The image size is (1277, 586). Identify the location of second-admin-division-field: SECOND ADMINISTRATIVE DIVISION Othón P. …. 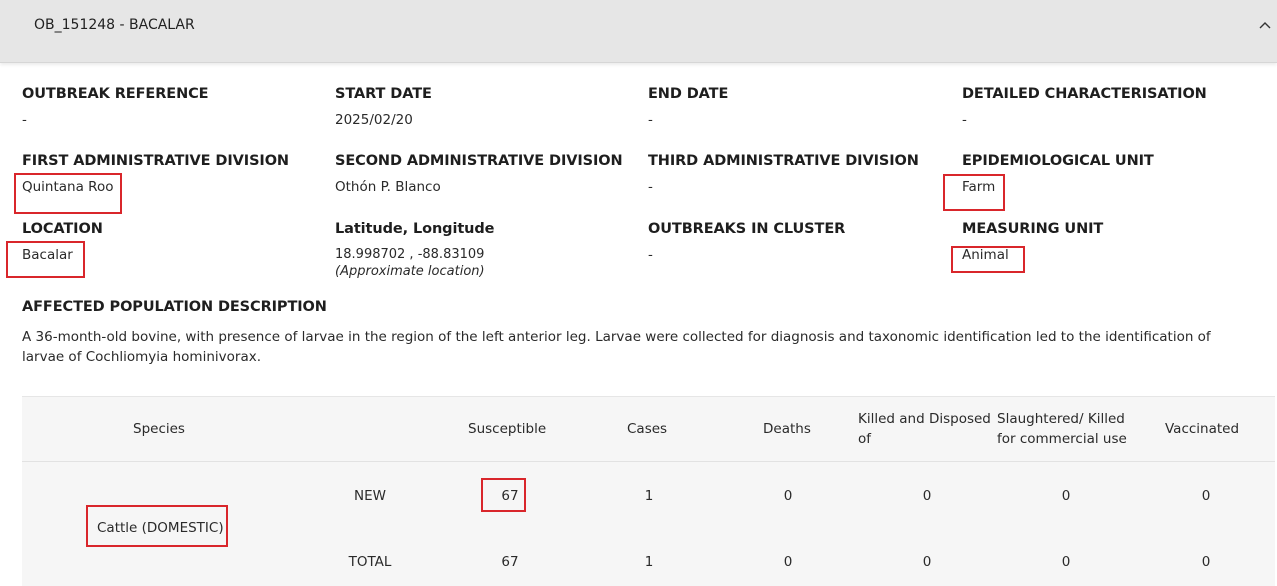
(479, 174).